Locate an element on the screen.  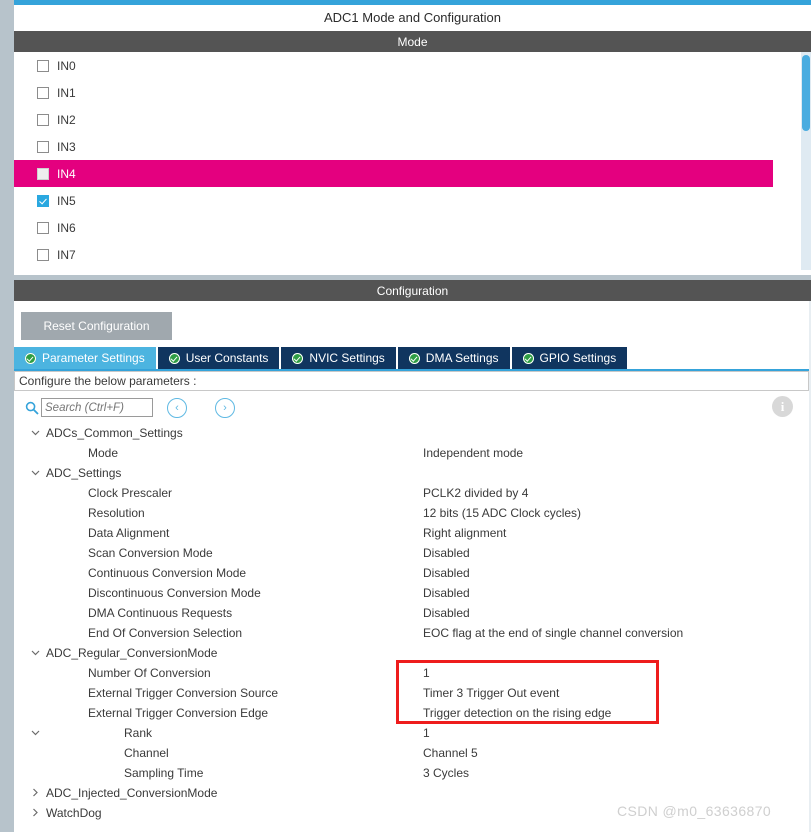
tree-row: Resolution 12 bits (15 ADC Clock cycles) is located at coordinates (411, 513).